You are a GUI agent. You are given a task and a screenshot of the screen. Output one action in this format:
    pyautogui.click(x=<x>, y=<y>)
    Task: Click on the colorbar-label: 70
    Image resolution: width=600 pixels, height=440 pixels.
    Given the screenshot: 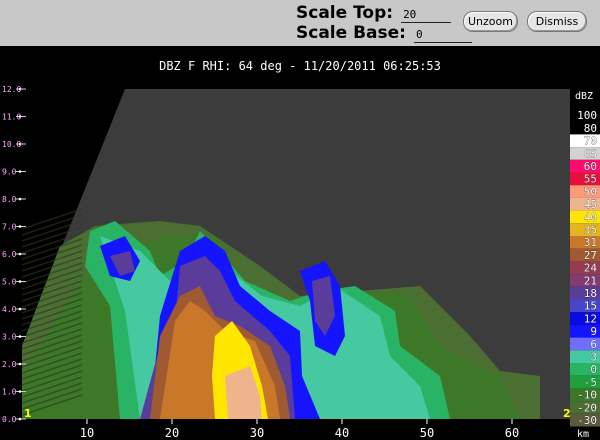 What is the action you would take?
    pyautogui.click(x=590, y=141)
    